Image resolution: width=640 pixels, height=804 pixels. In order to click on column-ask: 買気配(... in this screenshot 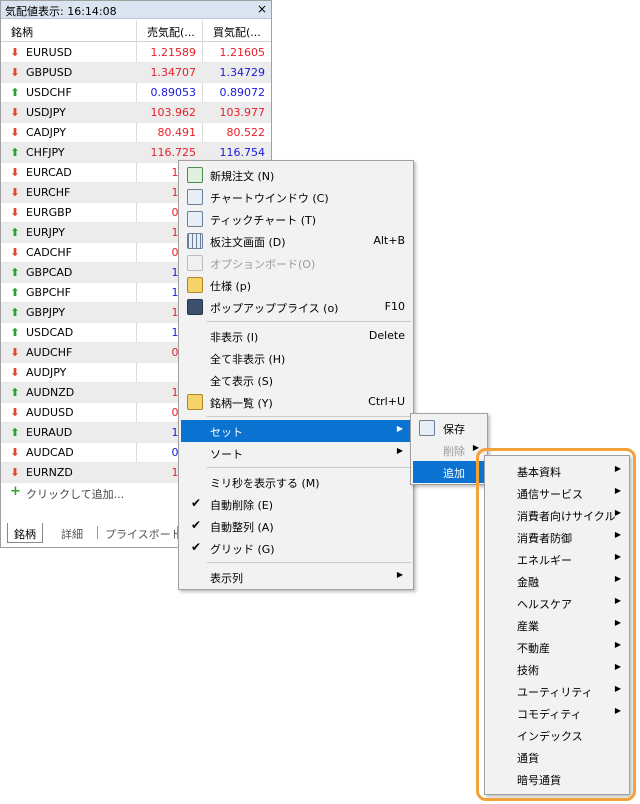, I will do `click(237, 32)`.